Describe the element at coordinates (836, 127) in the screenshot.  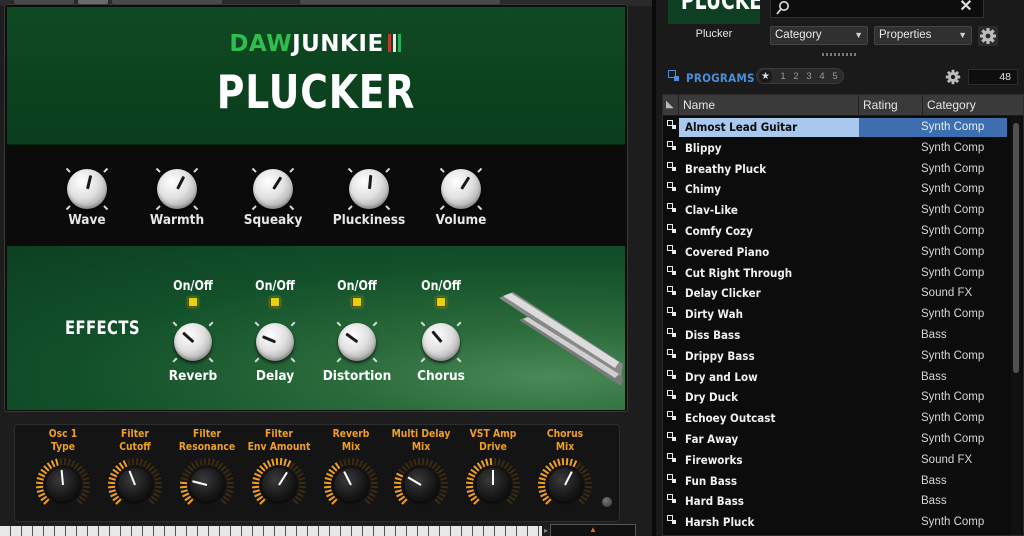
I see `program-row: Almost Lead Guitar Synth Comp` at that location.